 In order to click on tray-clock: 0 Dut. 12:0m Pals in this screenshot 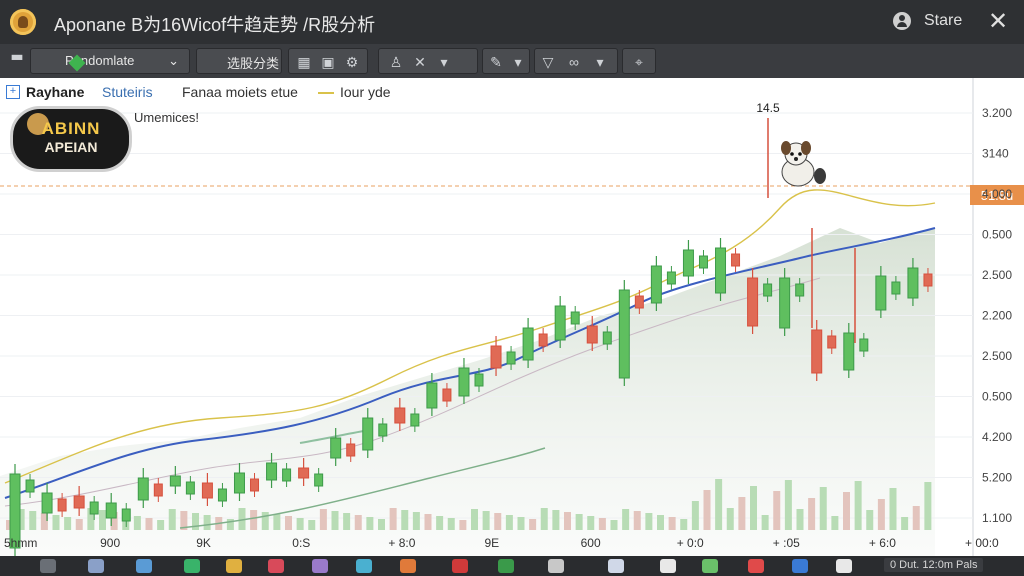, I will do `click(934, 565)`.